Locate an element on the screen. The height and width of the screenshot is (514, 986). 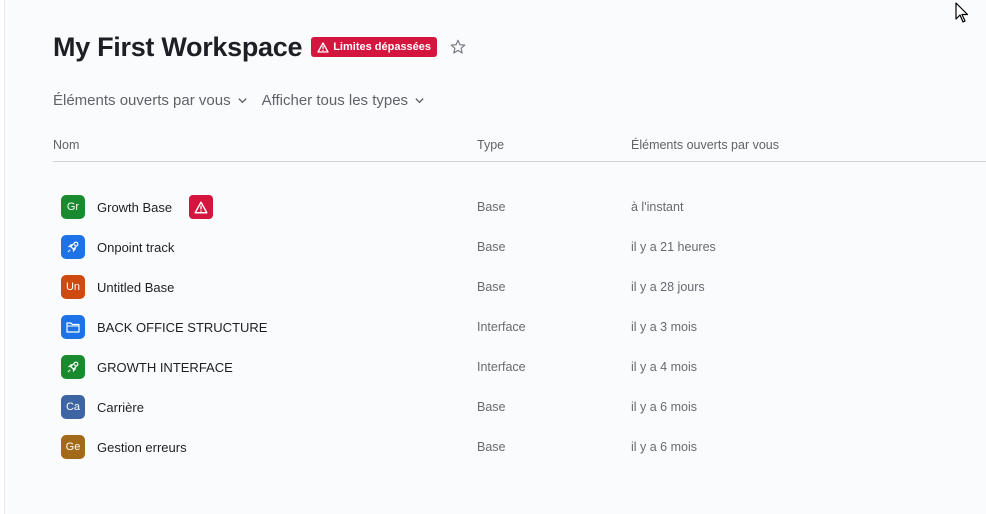
limits-exceeded-badge: Limites dépassées is located at coordinates (374, 47).